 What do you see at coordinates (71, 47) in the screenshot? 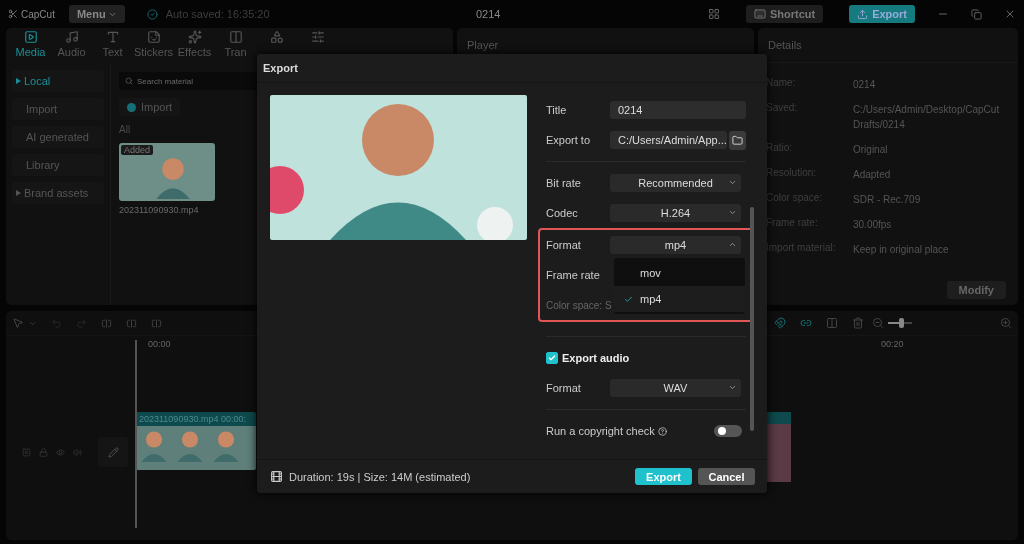
I see `tool-tab: Audio` at bounding box center [71, 47].